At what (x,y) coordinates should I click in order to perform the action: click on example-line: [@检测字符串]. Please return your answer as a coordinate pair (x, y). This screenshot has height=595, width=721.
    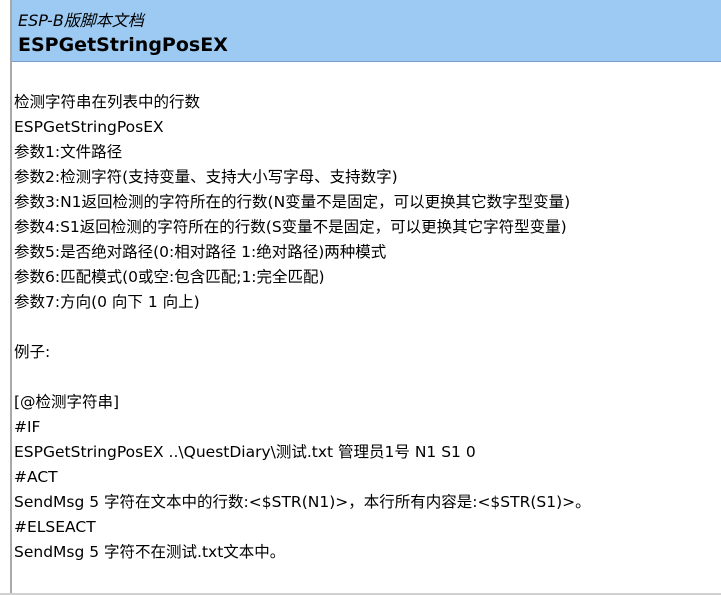
    Looking at the image, I should click on (67, 402).